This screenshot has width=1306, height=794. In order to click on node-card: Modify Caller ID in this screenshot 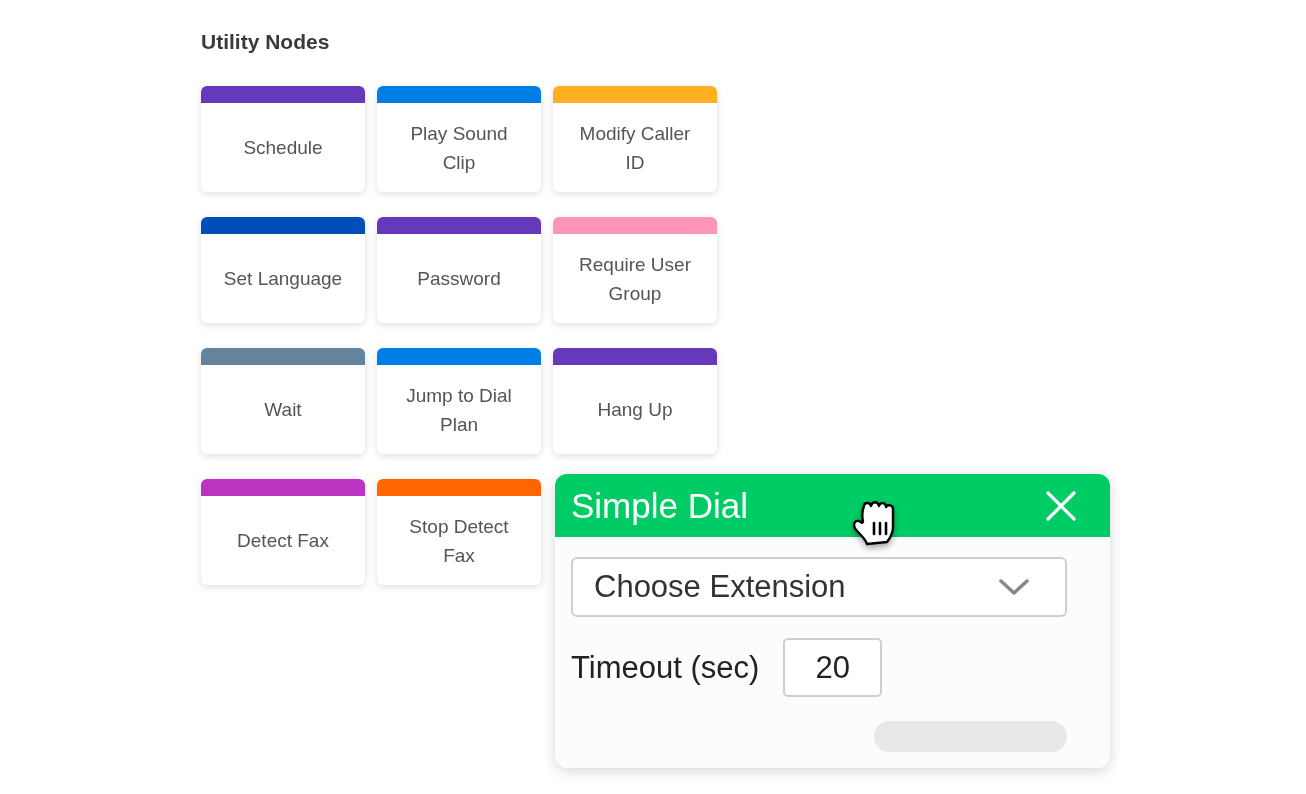, I will do `click(635, 139)`.